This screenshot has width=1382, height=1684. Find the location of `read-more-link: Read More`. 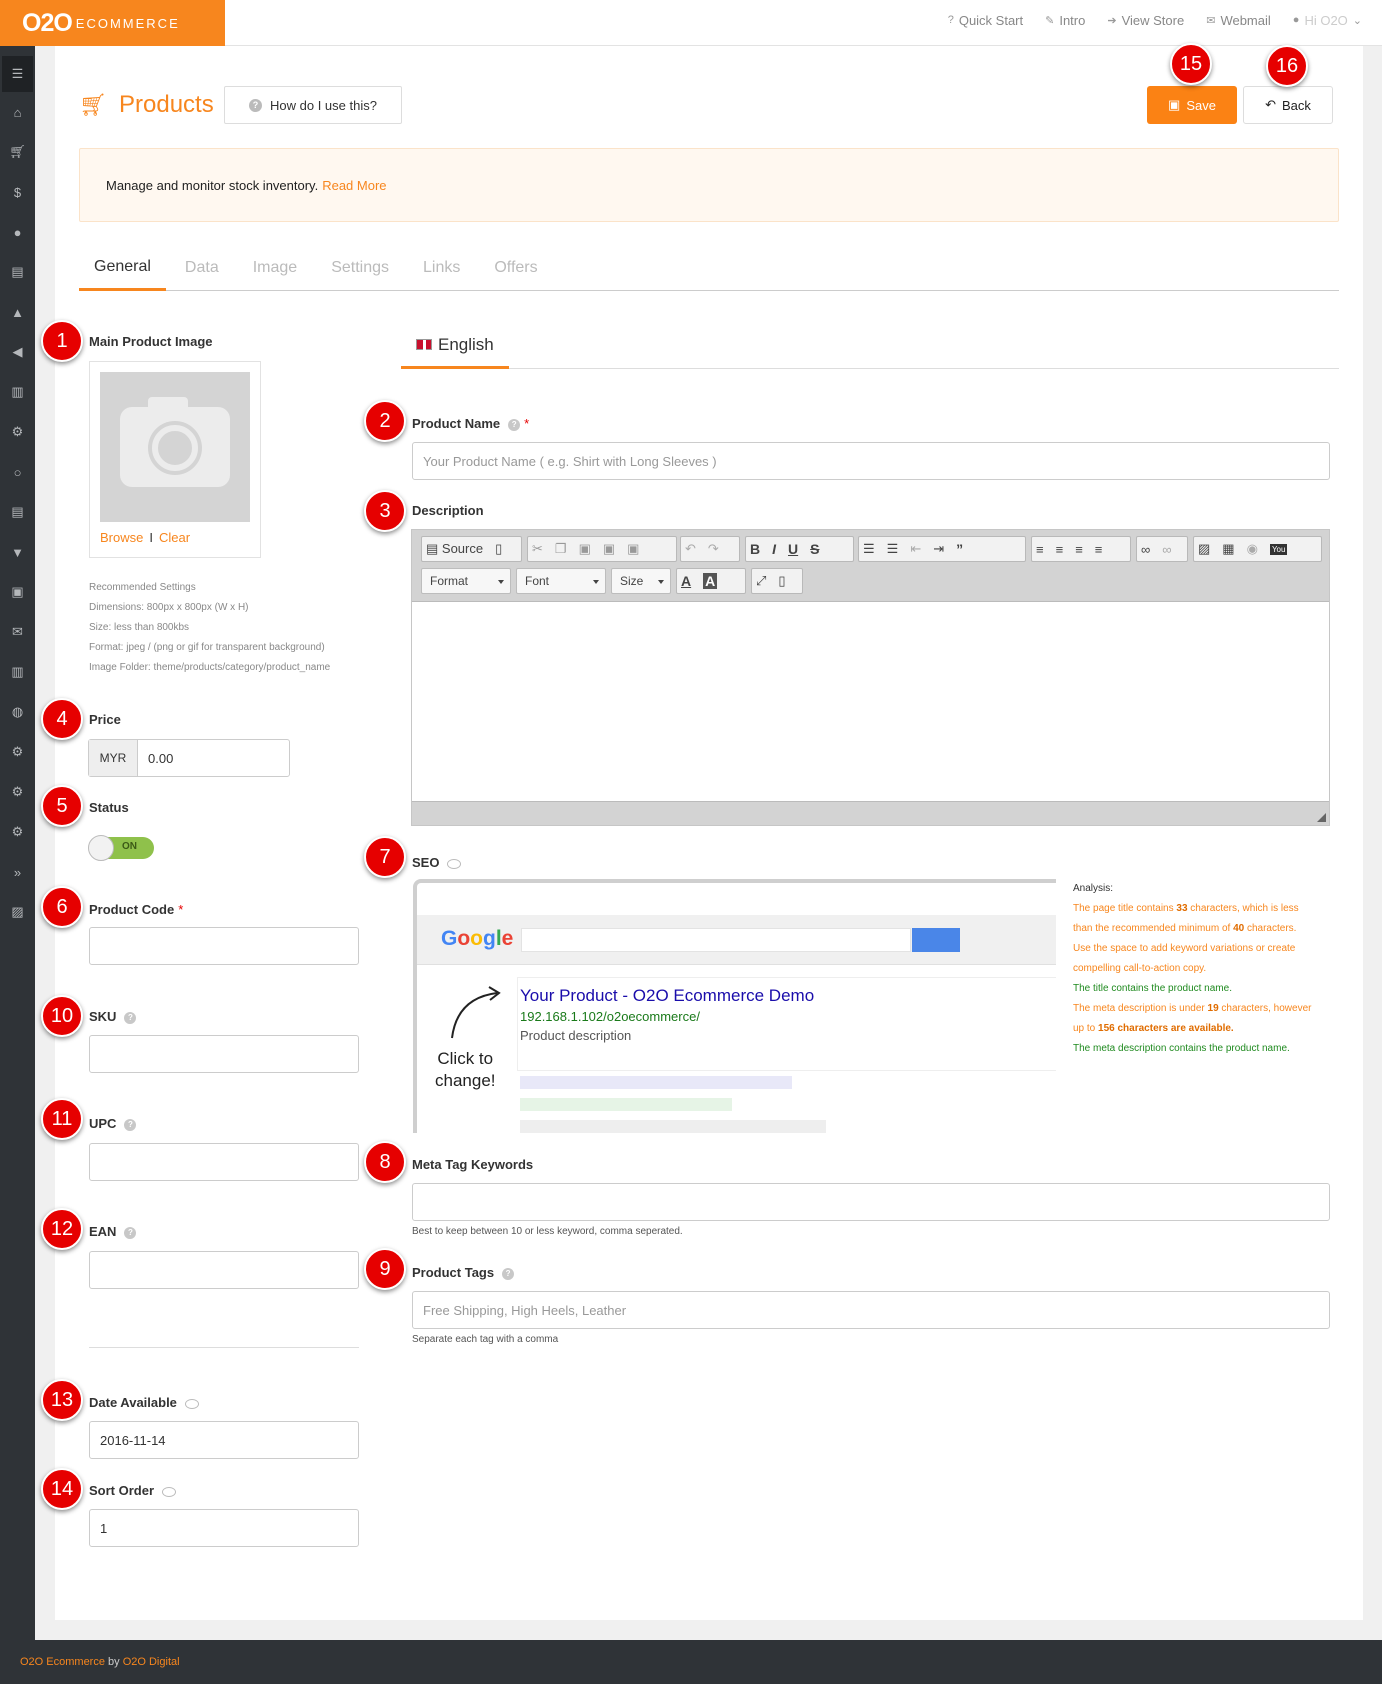

read-more-link: Read More is located at coordinates (354, 185).